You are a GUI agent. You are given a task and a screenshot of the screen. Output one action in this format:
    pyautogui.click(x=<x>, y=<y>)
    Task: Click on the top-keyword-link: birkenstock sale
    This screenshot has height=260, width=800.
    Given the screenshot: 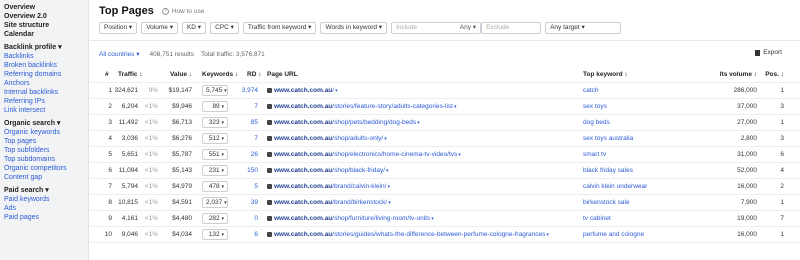 What is the action you would take?
    pyautogui.click(x=645, y=203)
    